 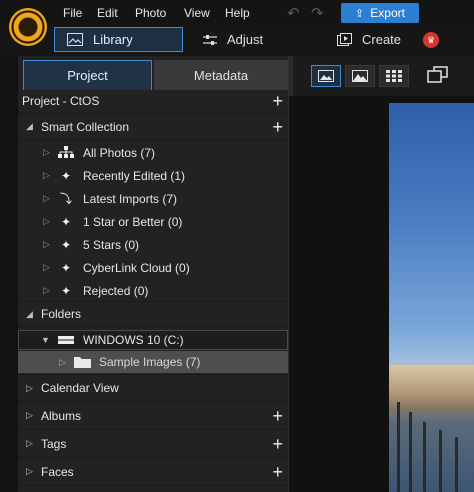 I want to click on tags-header: ▷ Tags +, so click(x=153, y=444).